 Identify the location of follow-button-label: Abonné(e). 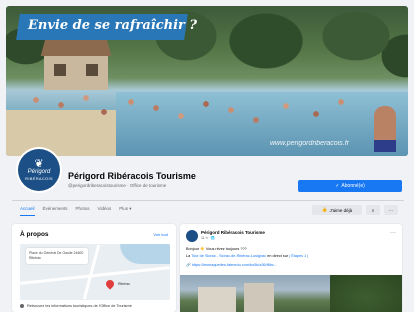
(353, 186).